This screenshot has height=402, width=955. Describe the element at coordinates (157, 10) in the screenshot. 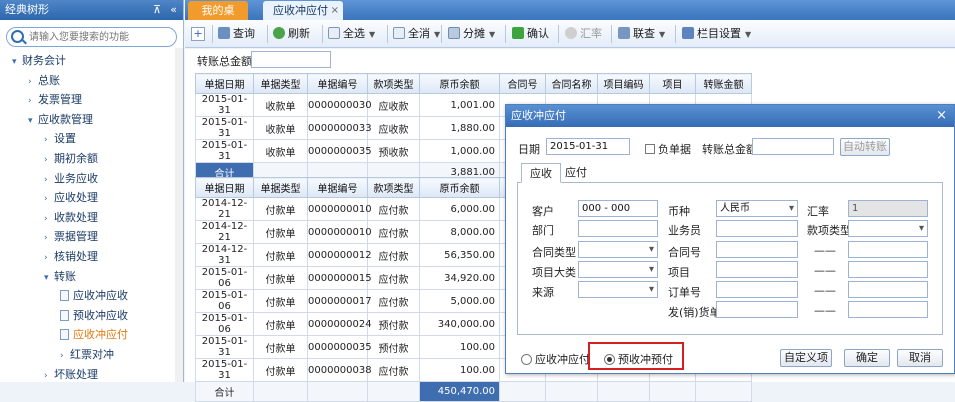

I see `pin-icon: ⊼` at that location.